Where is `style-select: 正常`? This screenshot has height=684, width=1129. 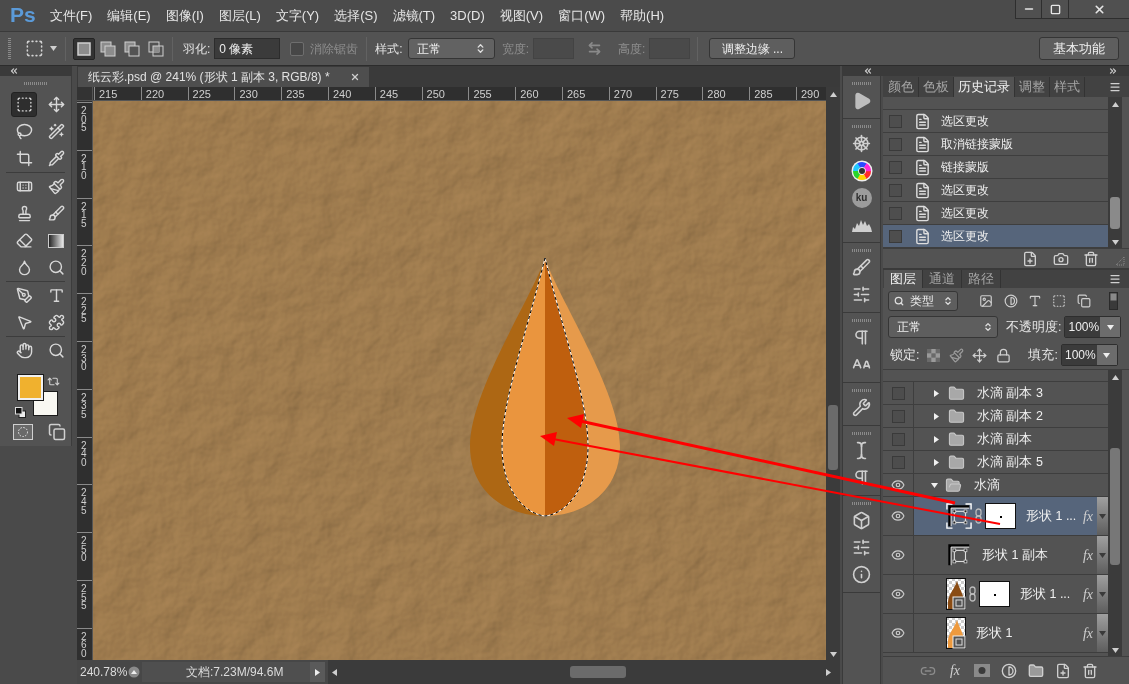 style-select: 正常 is located at coordinates (451, 48).